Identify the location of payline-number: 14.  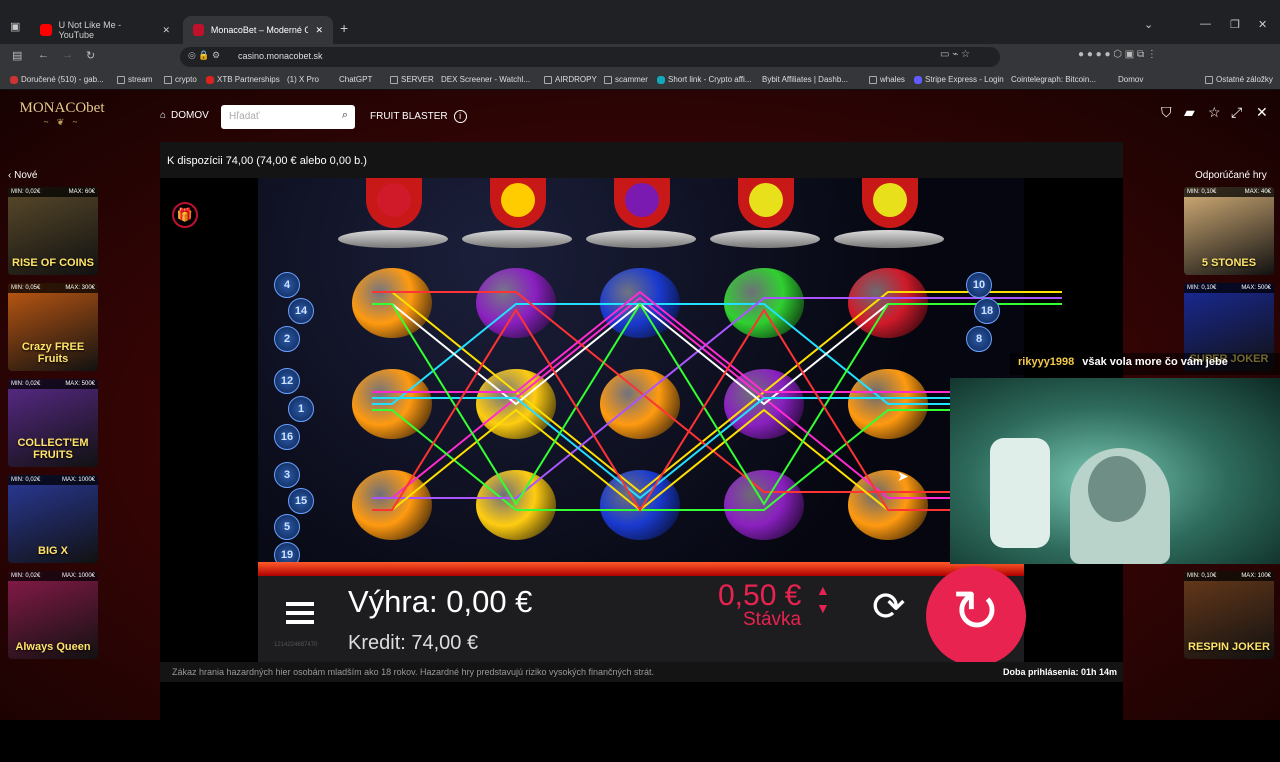
(301, 311).